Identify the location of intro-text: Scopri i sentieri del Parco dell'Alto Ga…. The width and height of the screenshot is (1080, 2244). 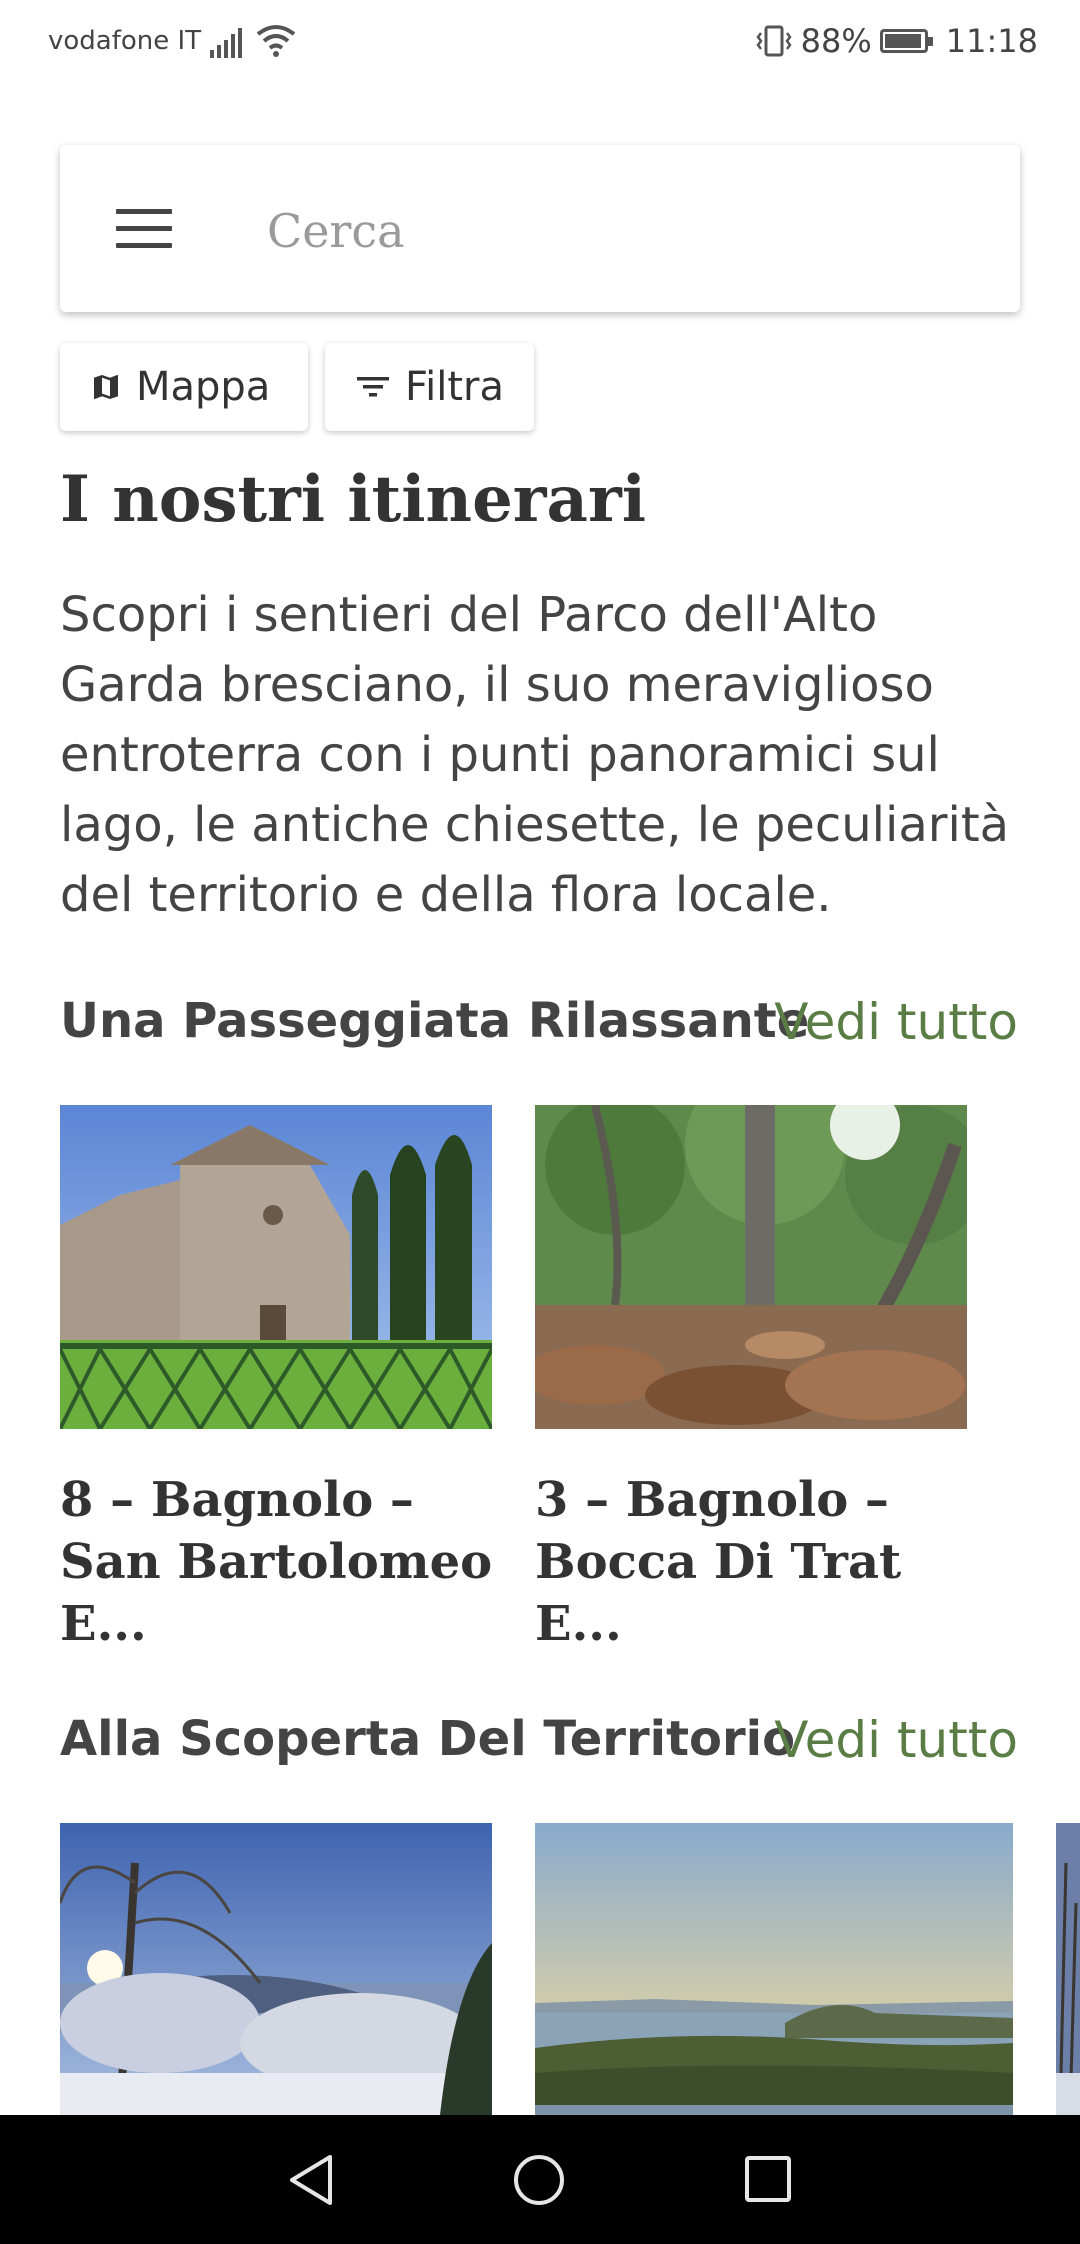
(535, 755).